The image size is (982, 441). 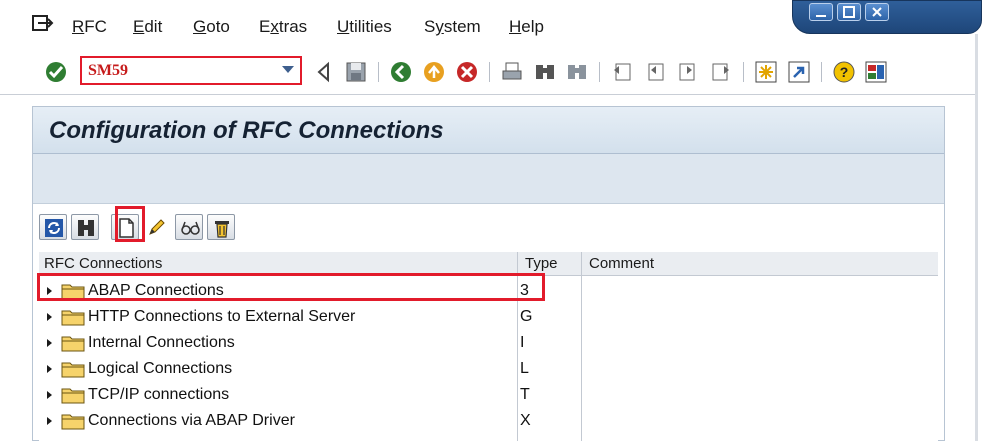 I want to click on trash-icon, so click(x=222, y=229).